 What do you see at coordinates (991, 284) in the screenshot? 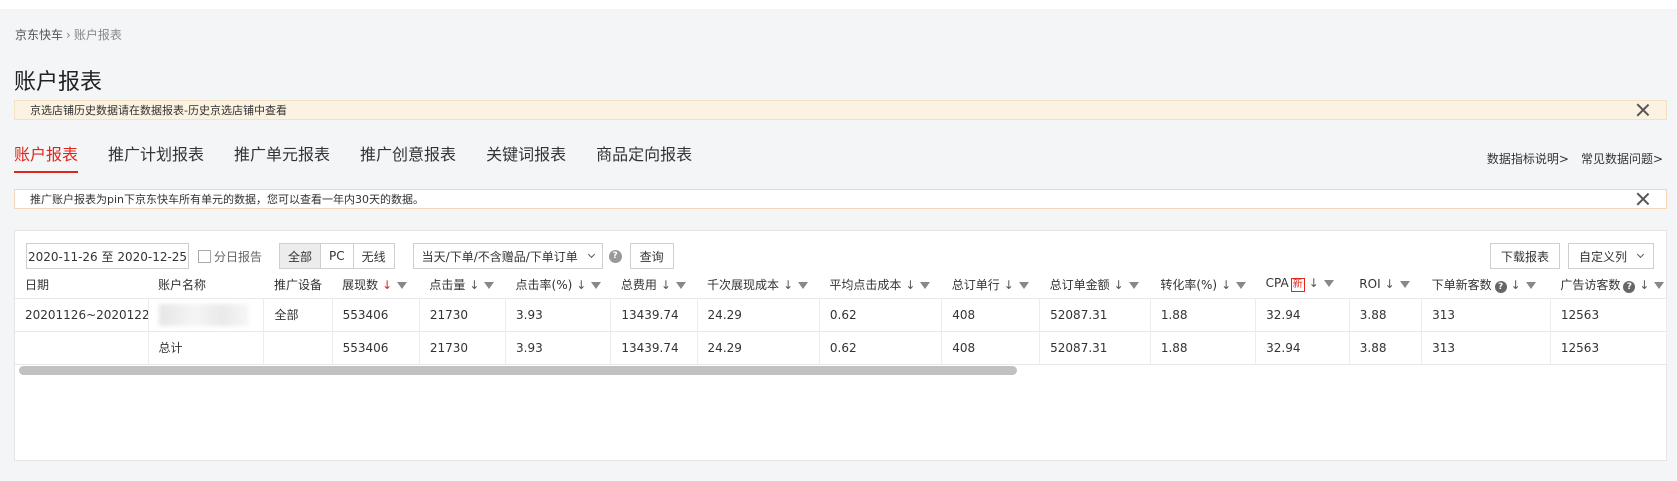
I see `column-header: 总订单行 ↓` at bounding box center [991, 284].